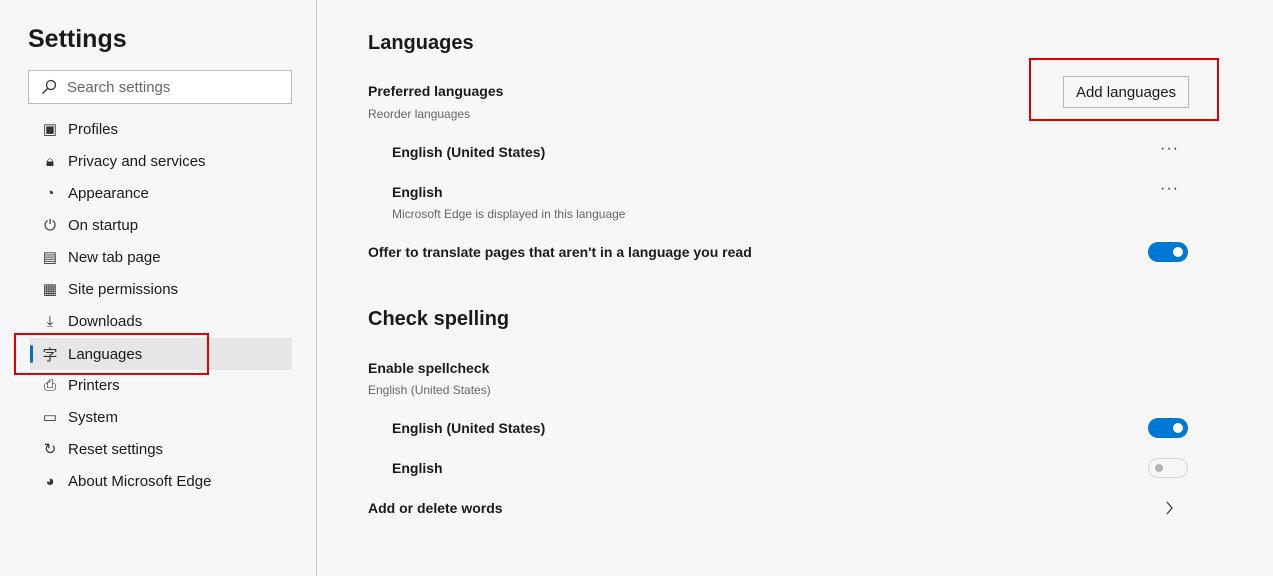 The image size is (1273, 576). What do you see at coordinates (161, 225) in the screenshot?
I see `sidebar-item-on-startup: ⏻ On startup` at bounding box center [161, 225].